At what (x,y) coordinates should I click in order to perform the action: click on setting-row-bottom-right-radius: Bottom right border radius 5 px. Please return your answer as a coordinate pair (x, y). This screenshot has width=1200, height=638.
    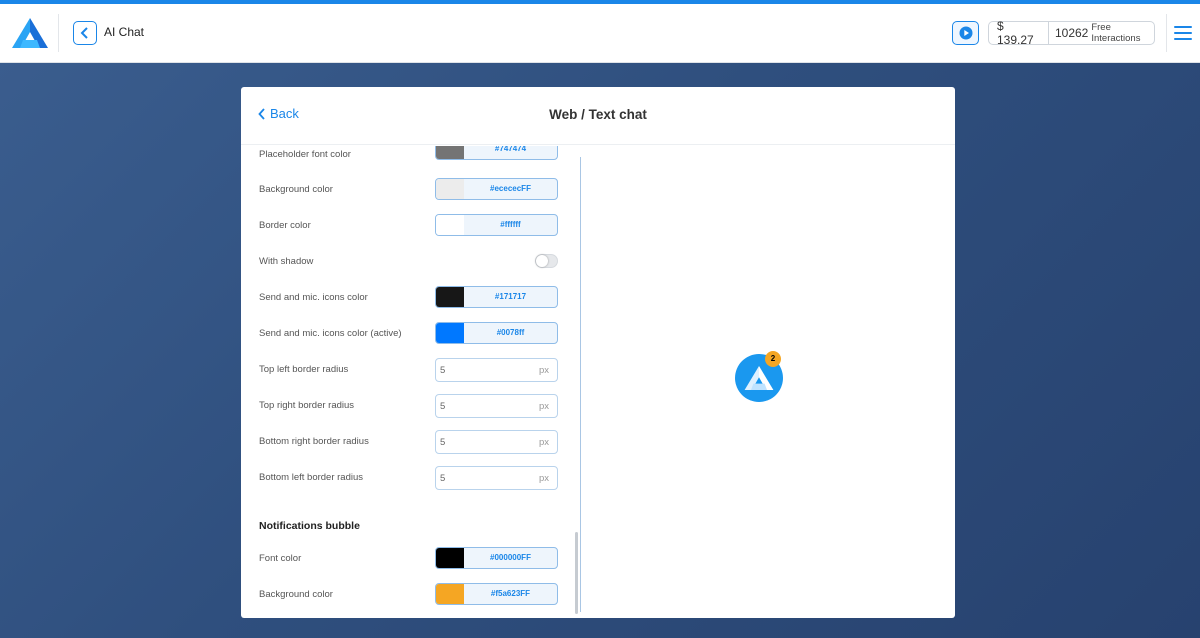
    Looking at the image, I should click on (409, 442).